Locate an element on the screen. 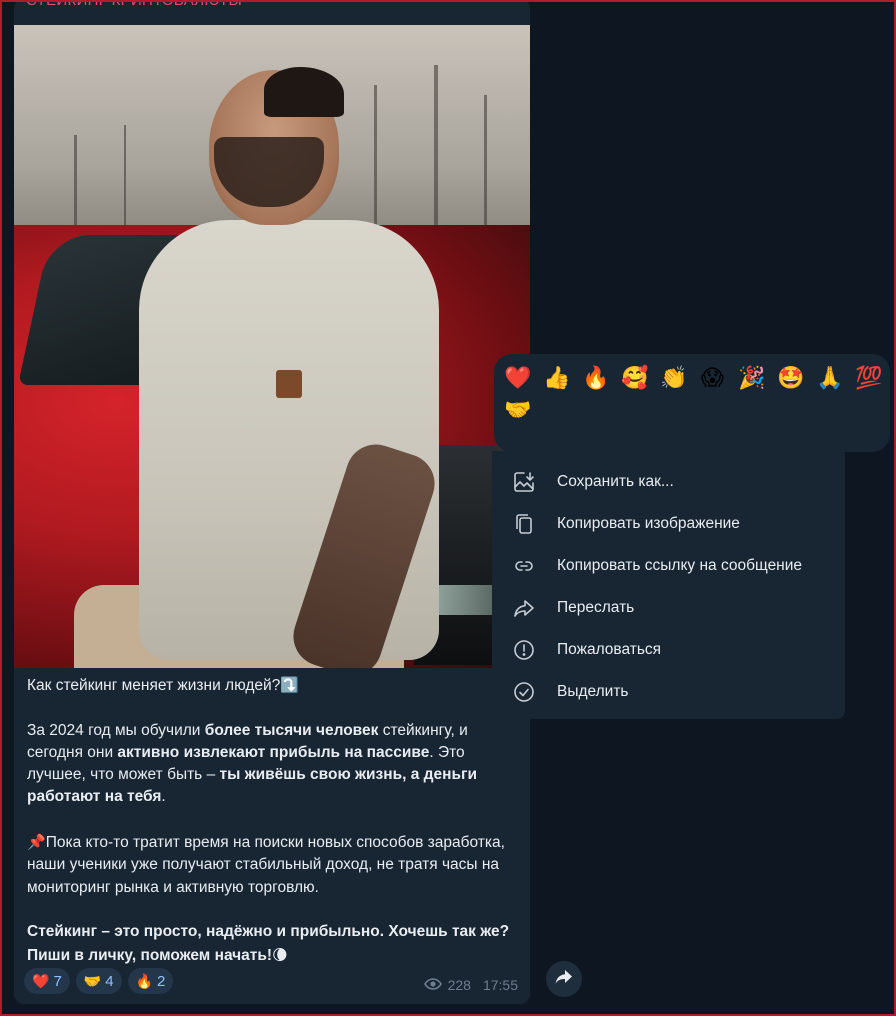  reaction-option-scream: 😱 is located at coordinates (712, 379).